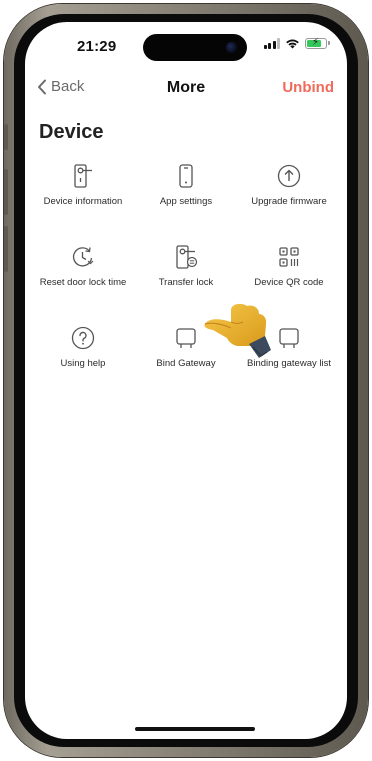 The width and height of the screenshot is (372, 761). Describe the element at coordinates (71, 132) in the screenshot. I see `section-title: Device` at that location.